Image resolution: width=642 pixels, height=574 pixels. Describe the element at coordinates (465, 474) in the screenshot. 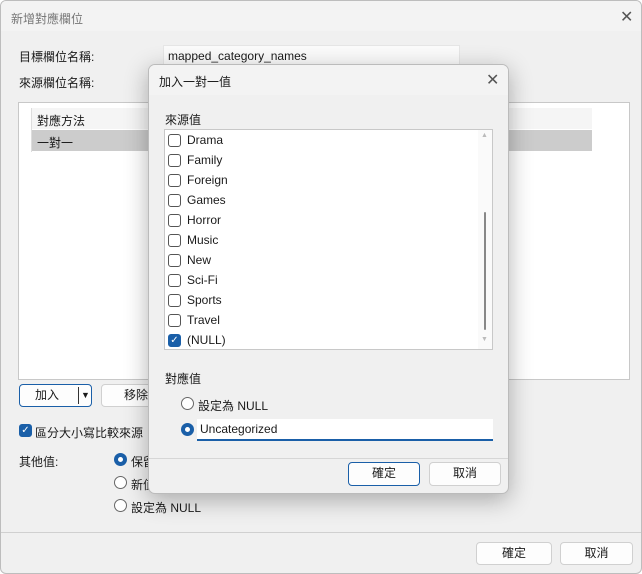

I see `modal-cancel-button: 取消` at that location.